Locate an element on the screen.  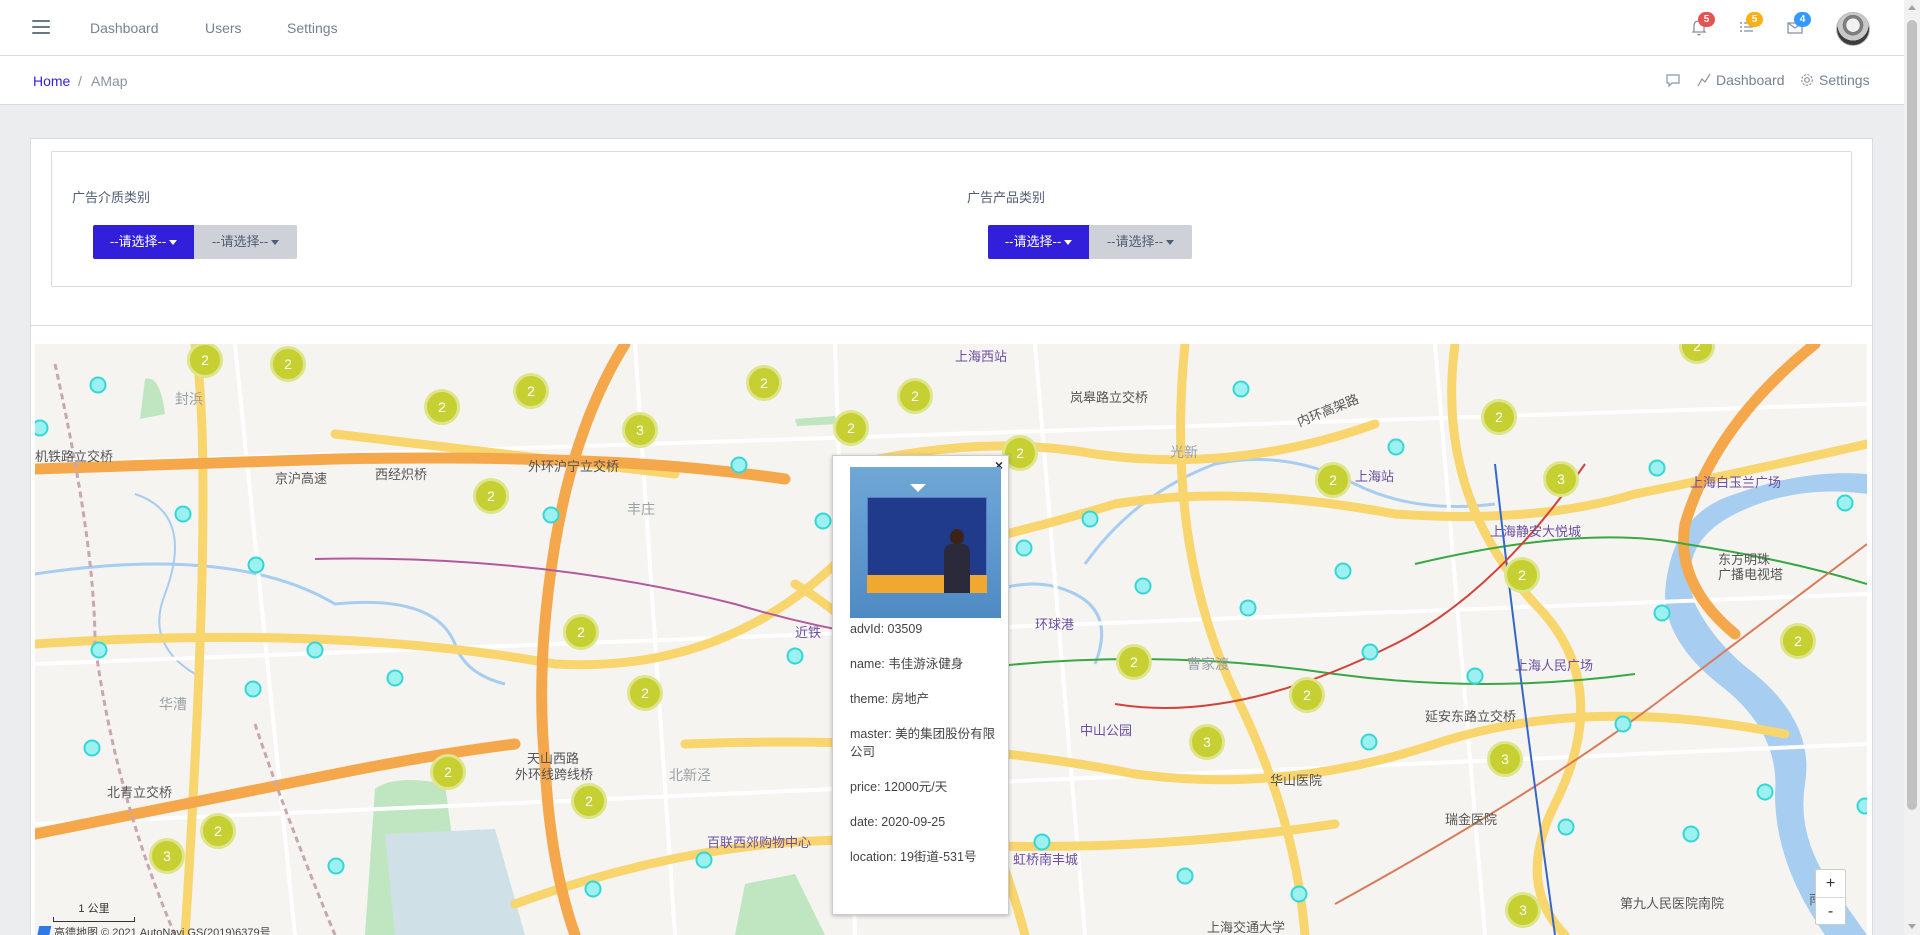
product-select-secondary: --请选择-- is located at coordinates (1140, 242).